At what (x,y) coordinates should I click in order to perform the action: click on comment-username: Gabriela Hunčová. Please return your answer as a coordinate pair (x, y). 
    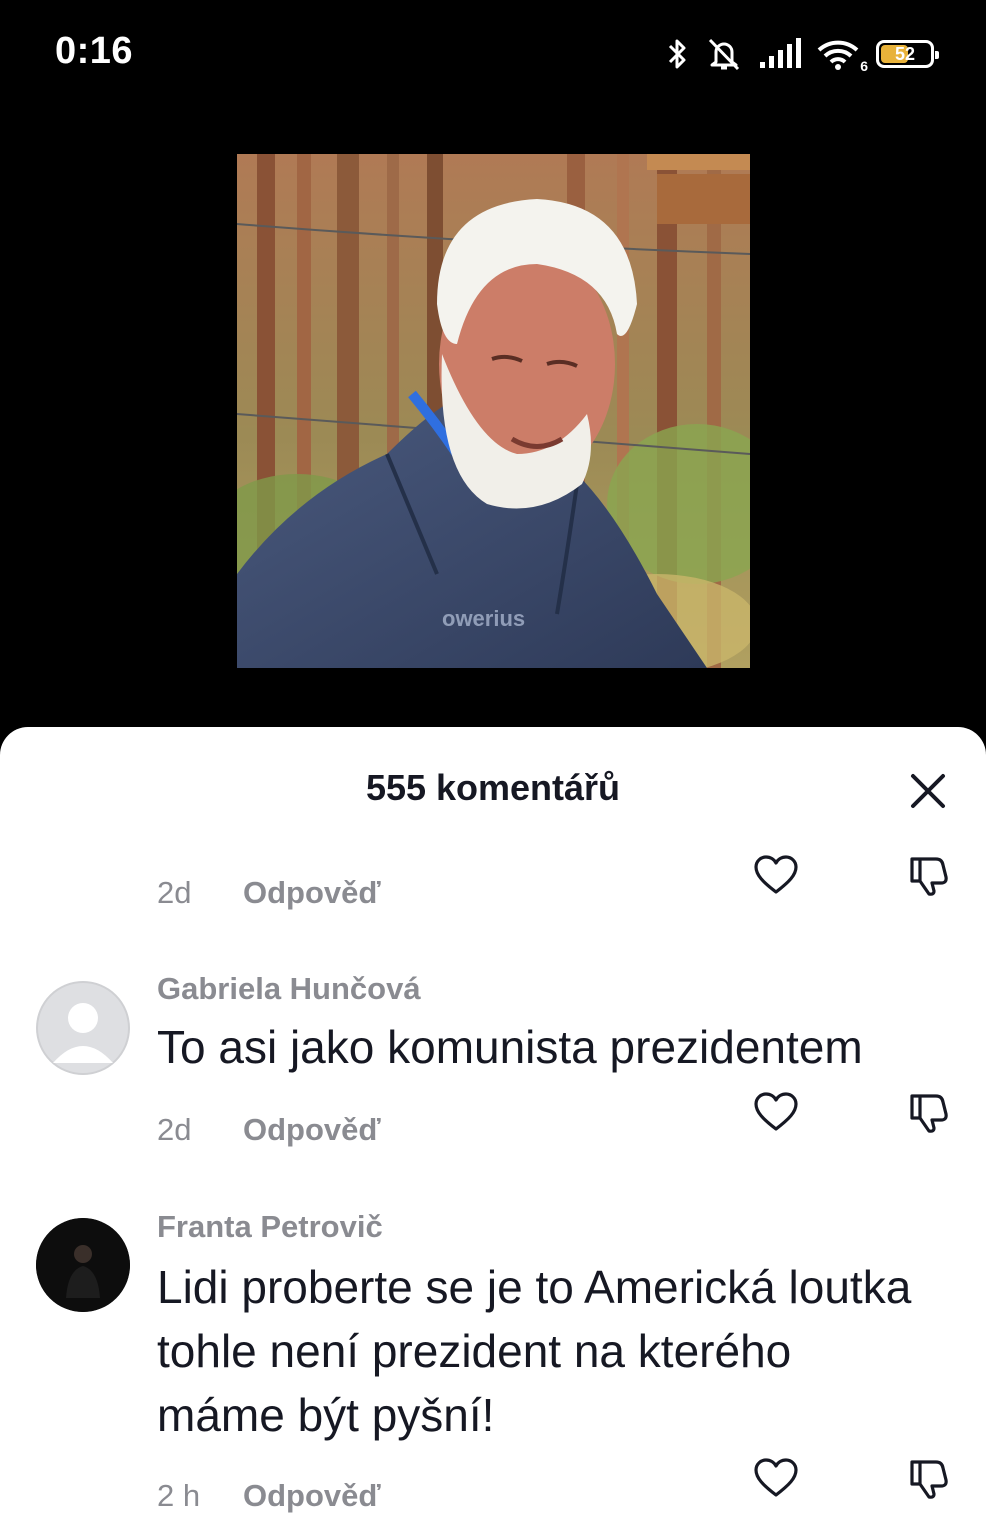
    Looking at the image, I should click on (289, 989).